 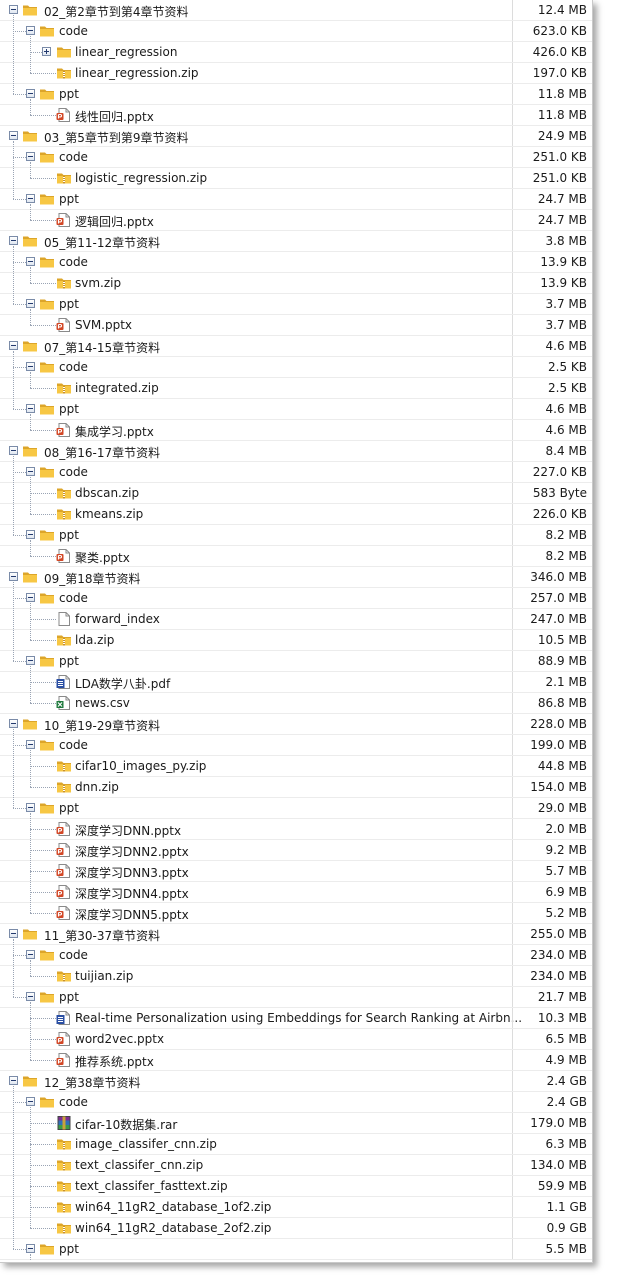 What do you see at coordinates (296, 346) in the screenshot?
I see `tree-folder-row: 07_第14-15章节资料 4.6 MB` at bounding box center [296, 346].